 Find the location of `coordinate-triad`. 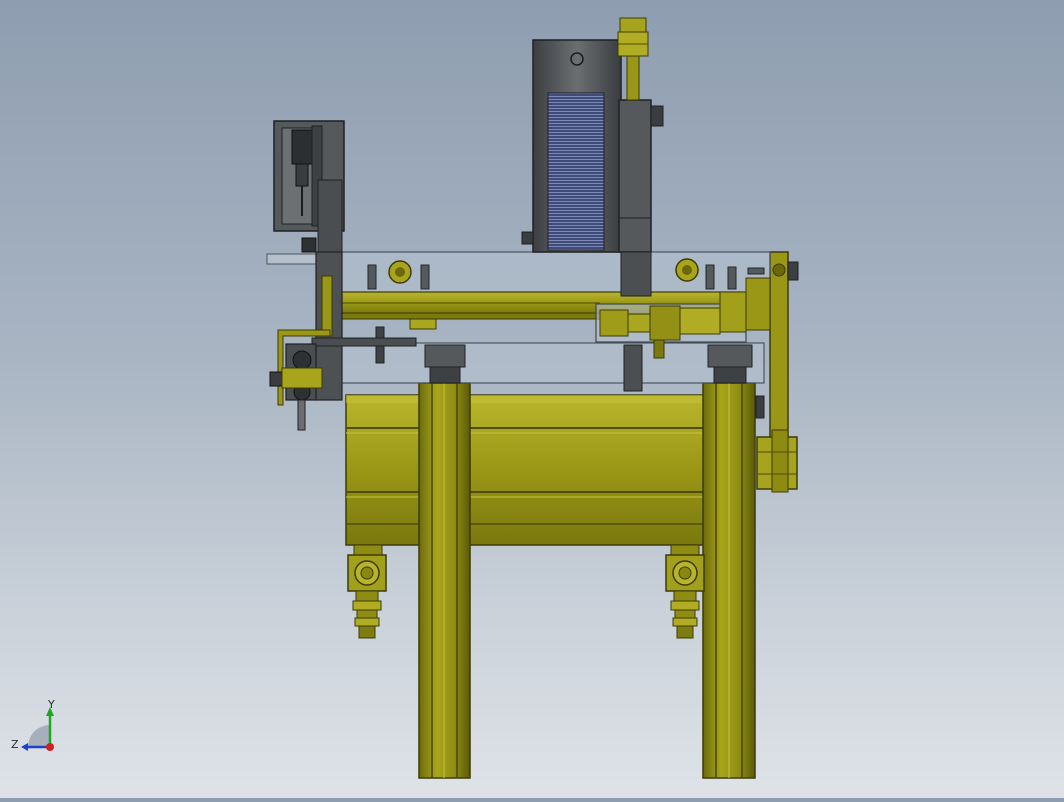

coordinate-triad is located at coordinates (37, 729).